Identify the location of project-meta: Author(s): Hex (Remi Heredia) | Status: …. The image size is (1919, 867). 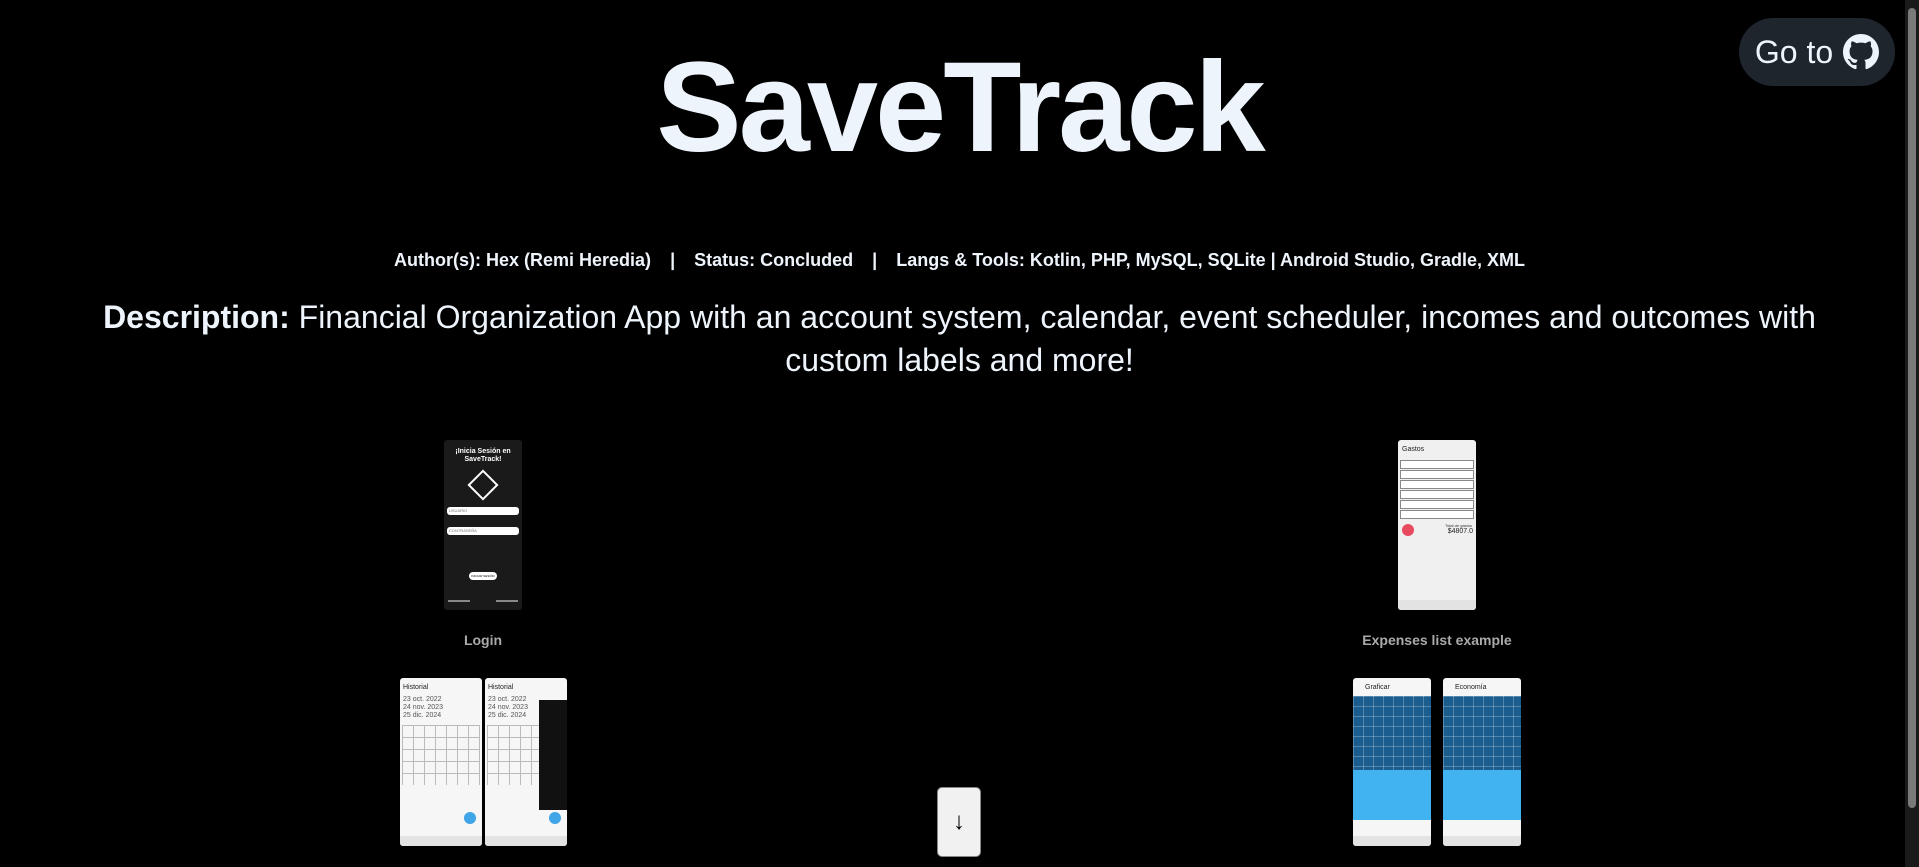
(959, 260).